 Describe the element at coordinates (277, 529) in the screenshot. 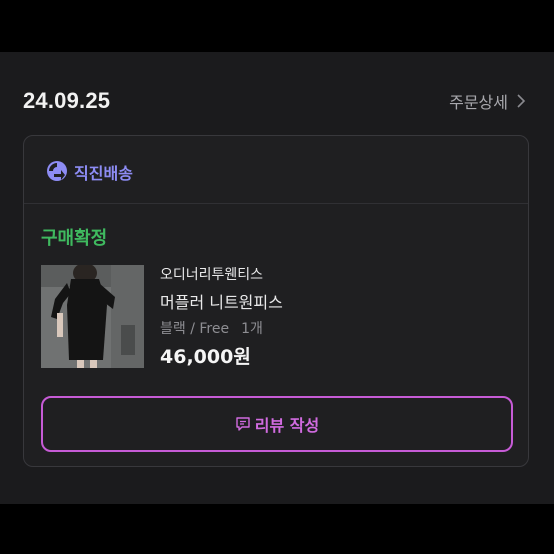

I see `bottom-background` at that location.